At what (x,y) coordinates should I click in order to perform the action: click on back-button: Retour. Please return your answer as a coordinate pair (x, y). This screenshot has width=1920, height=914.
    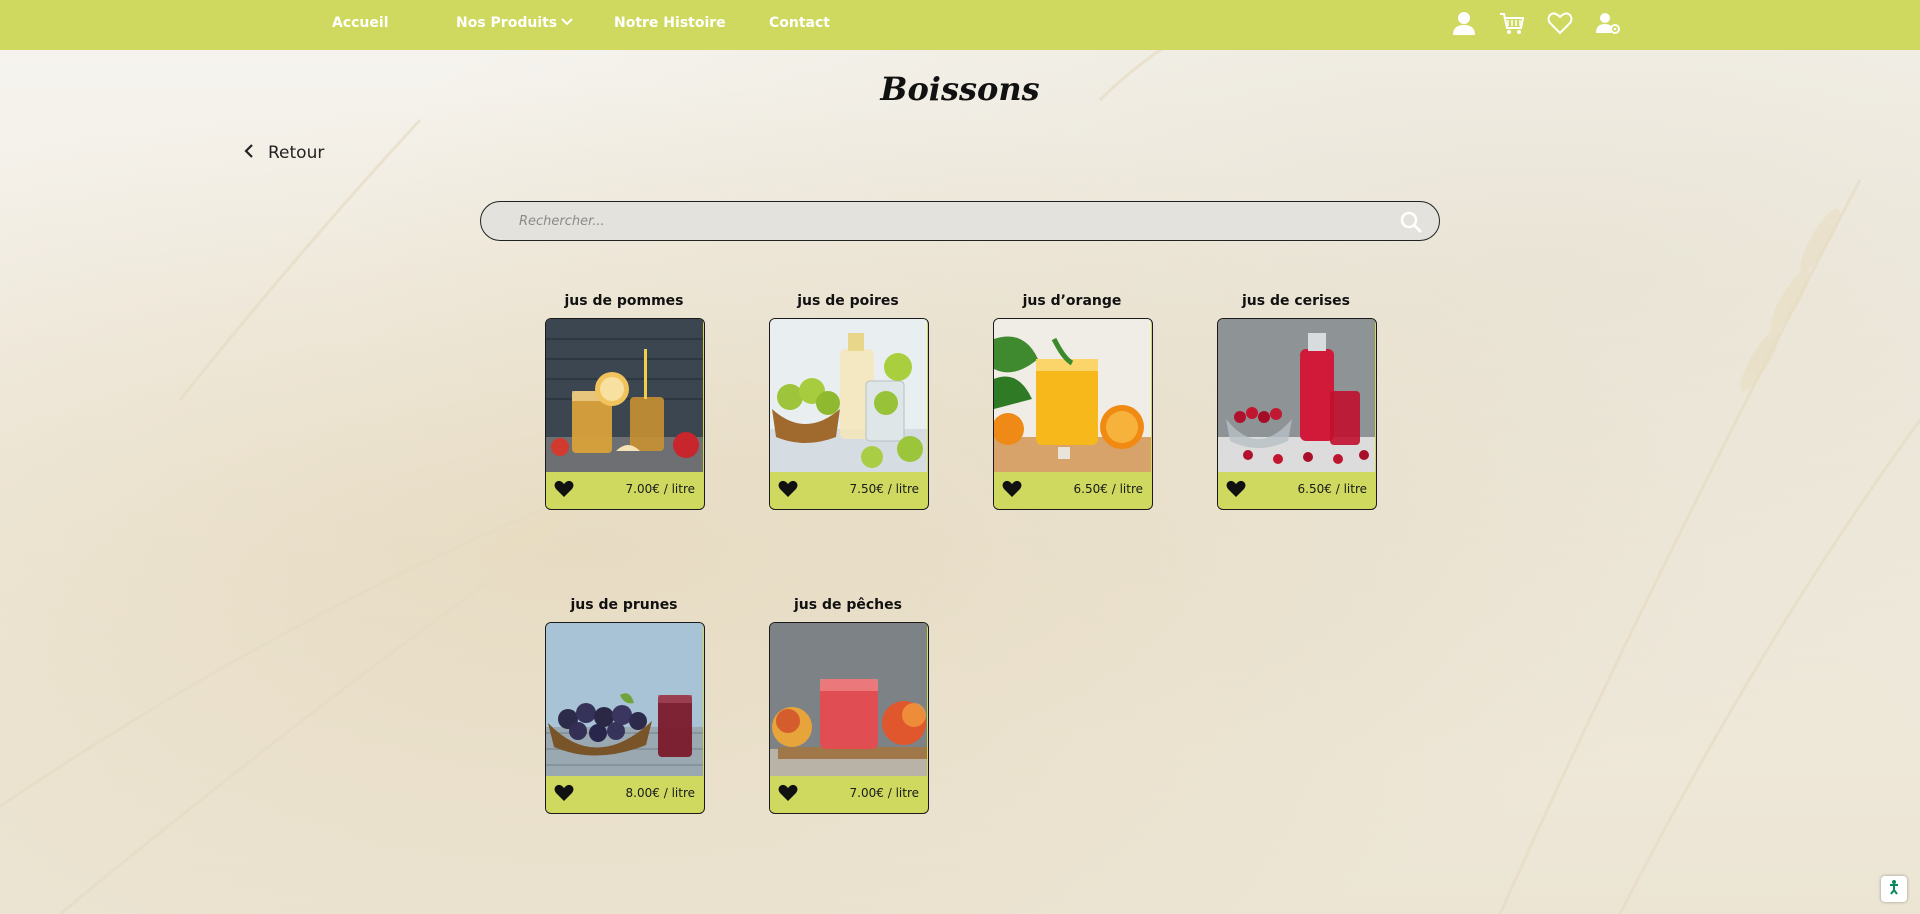
    Looking at the image, I should click on (284, 153).